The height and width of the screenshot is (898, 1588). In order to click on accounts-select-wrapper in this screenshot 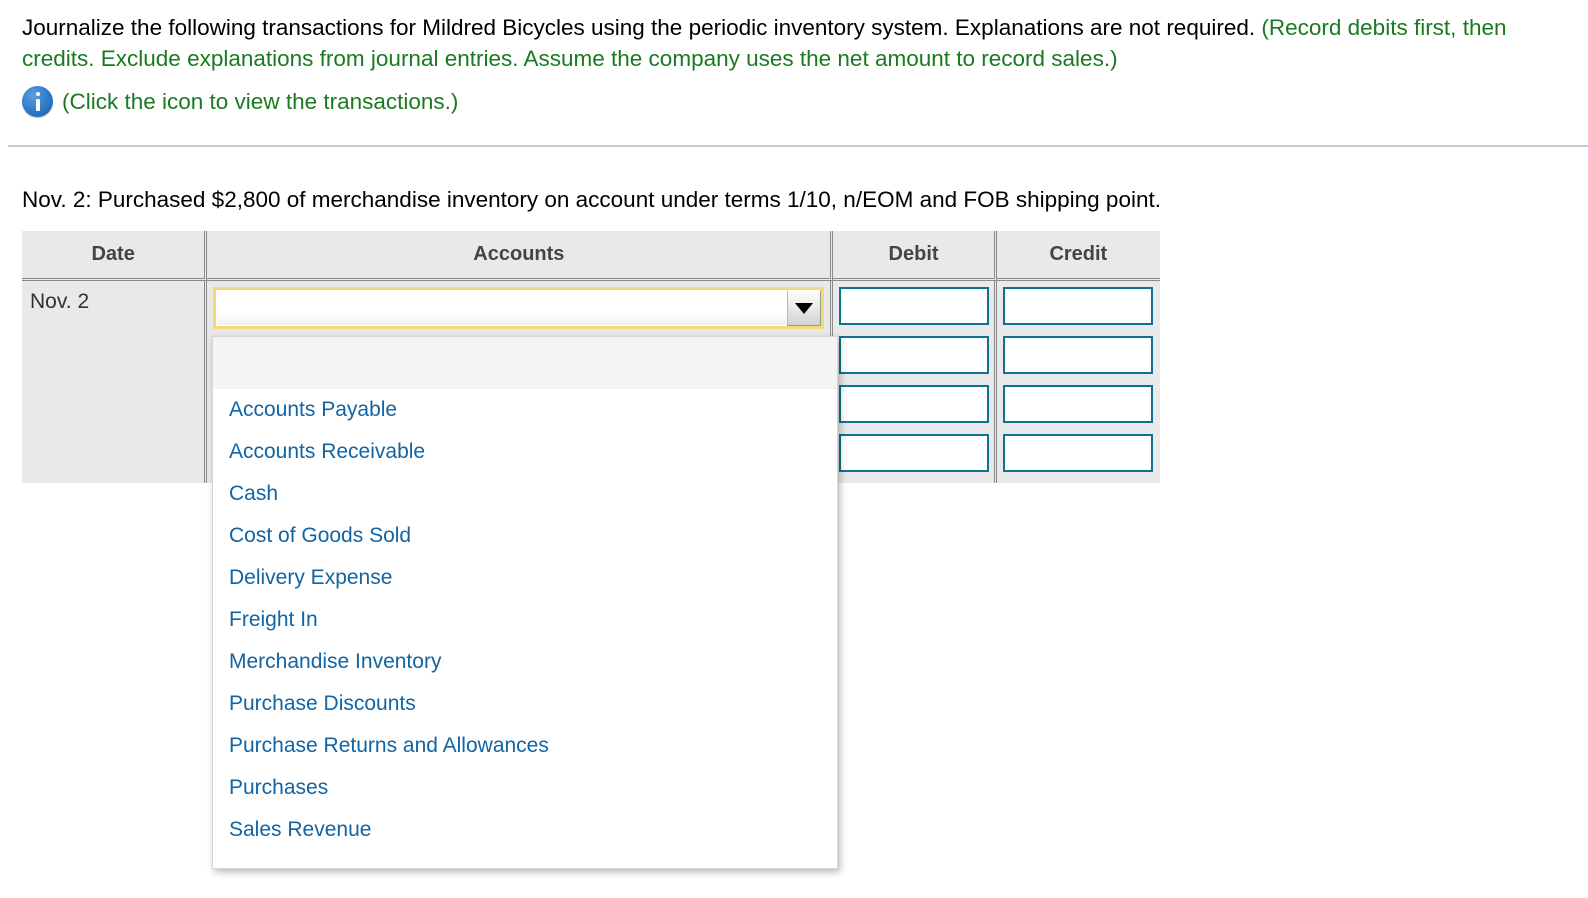, I will do `click(519, 308)`.